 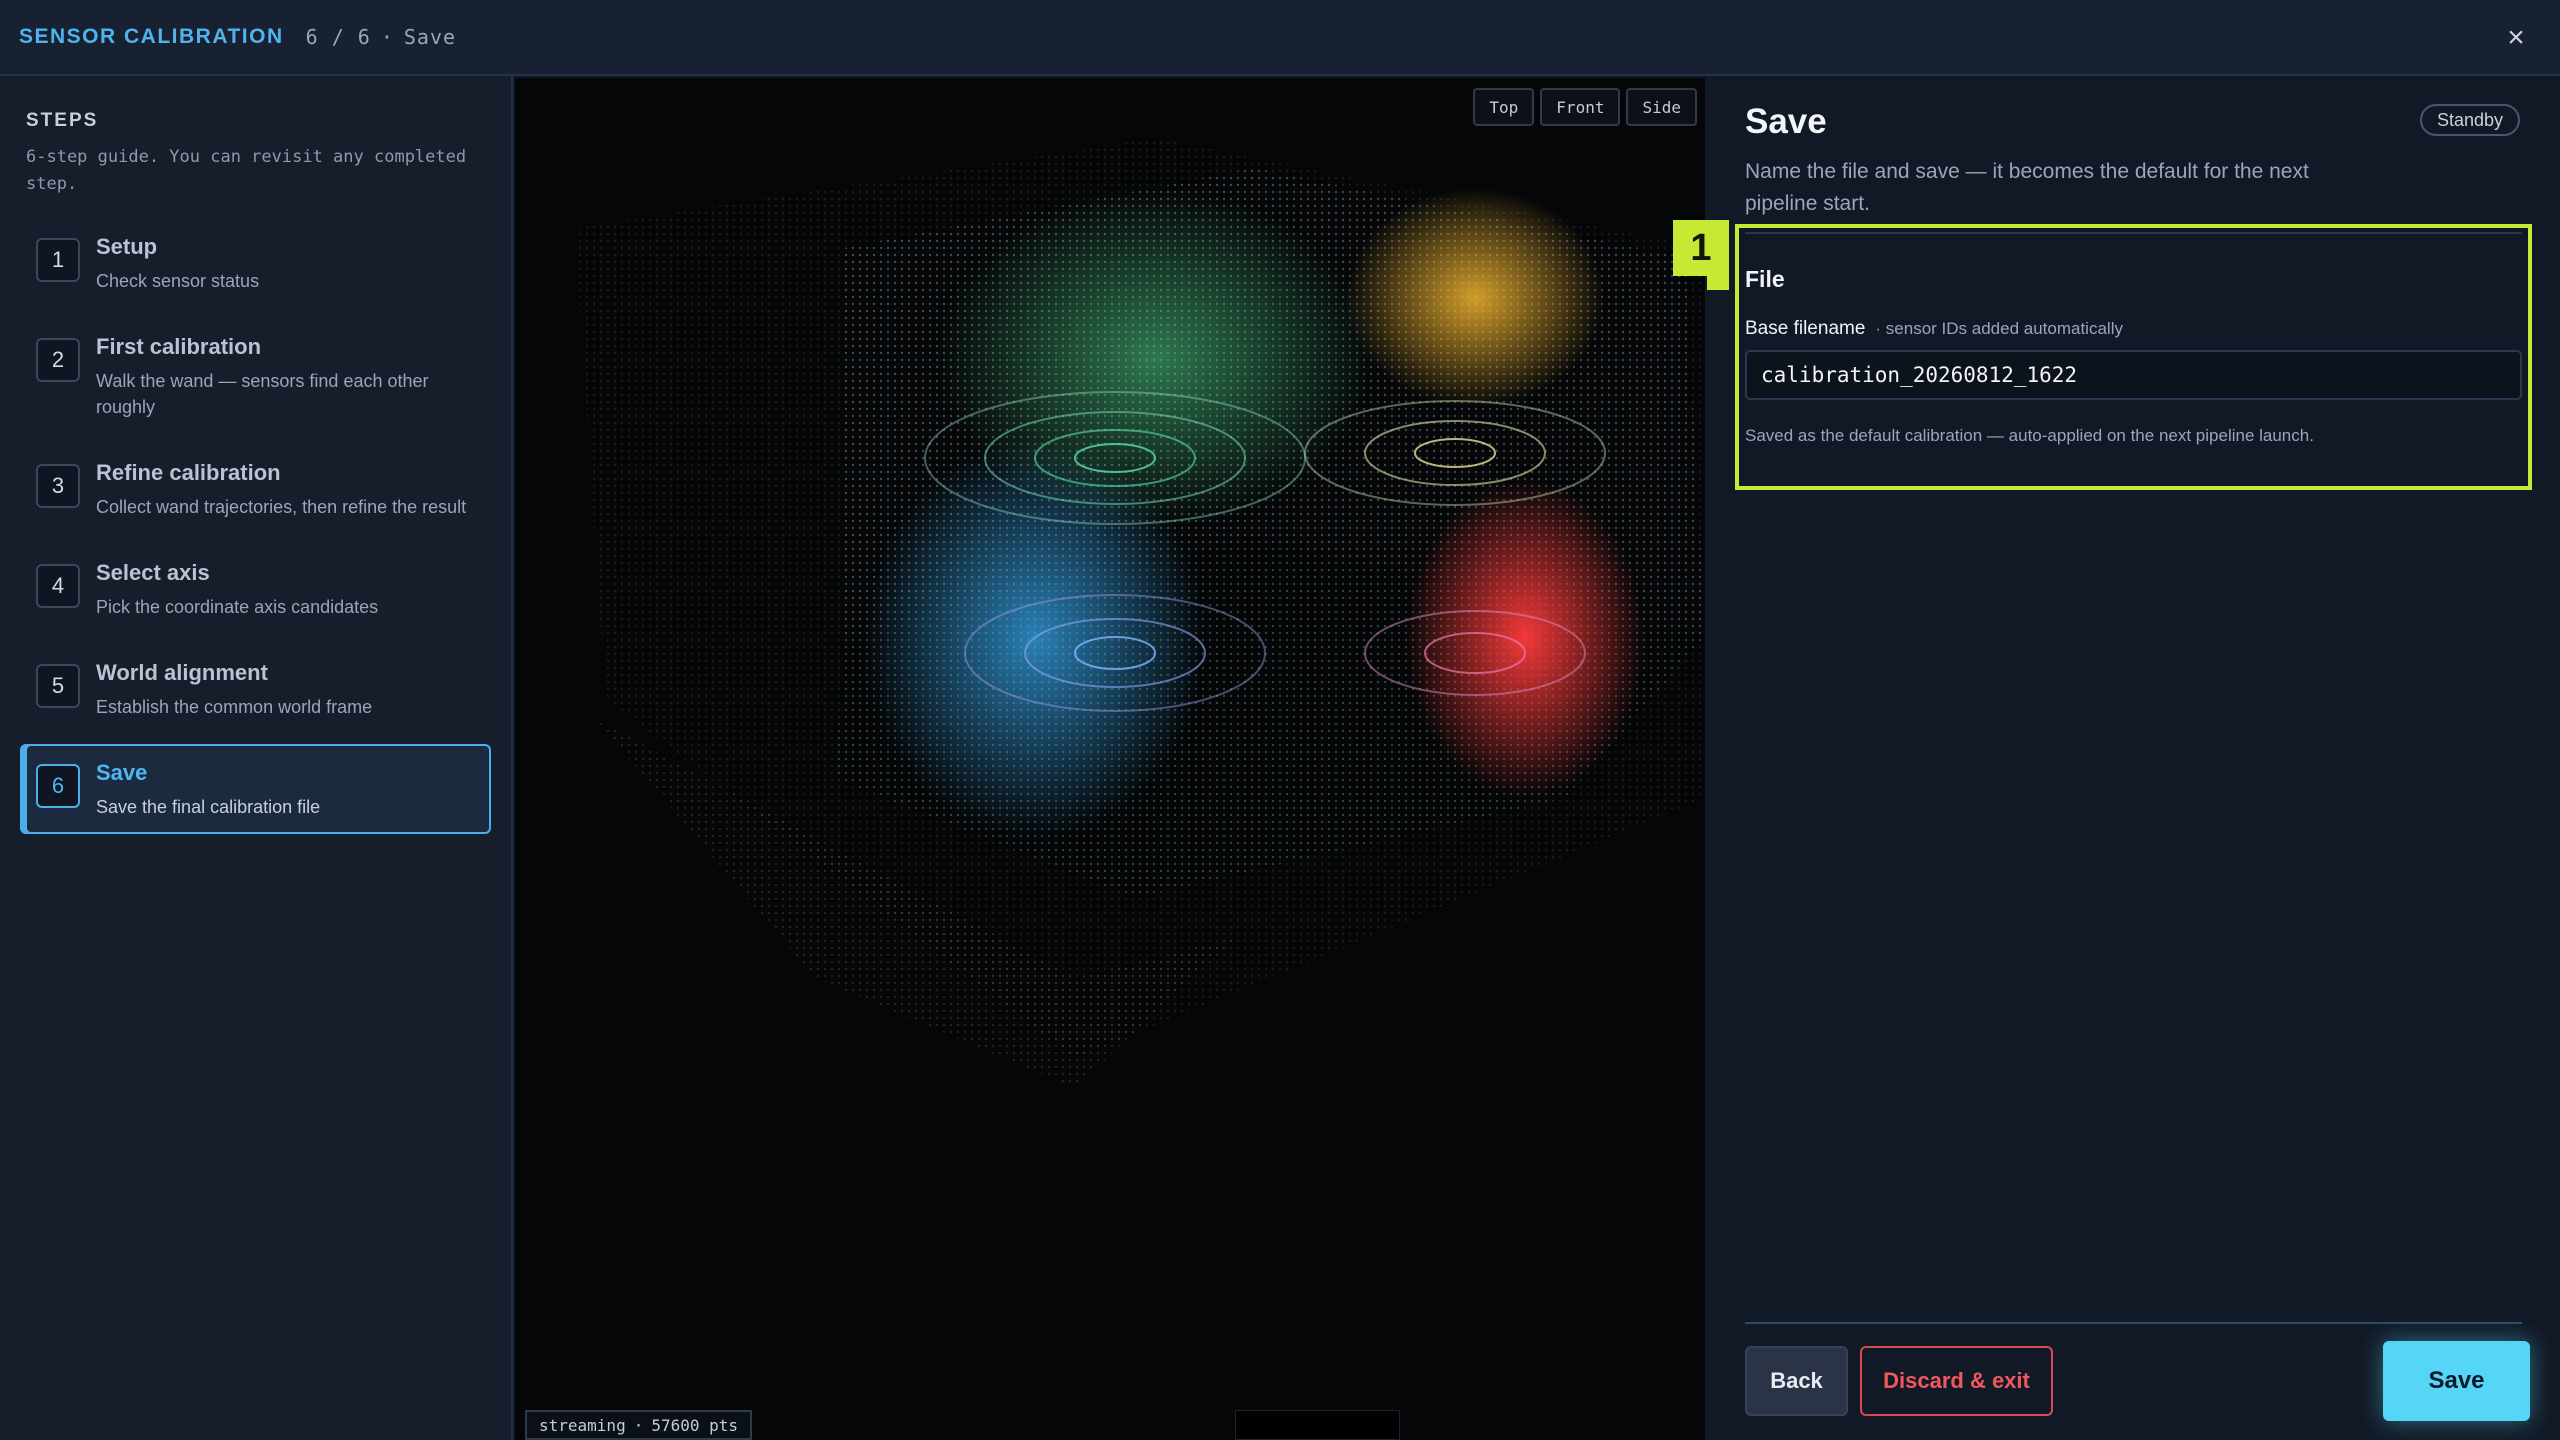 I want to click on back-button: Back, so click(x=1796, y=1381).